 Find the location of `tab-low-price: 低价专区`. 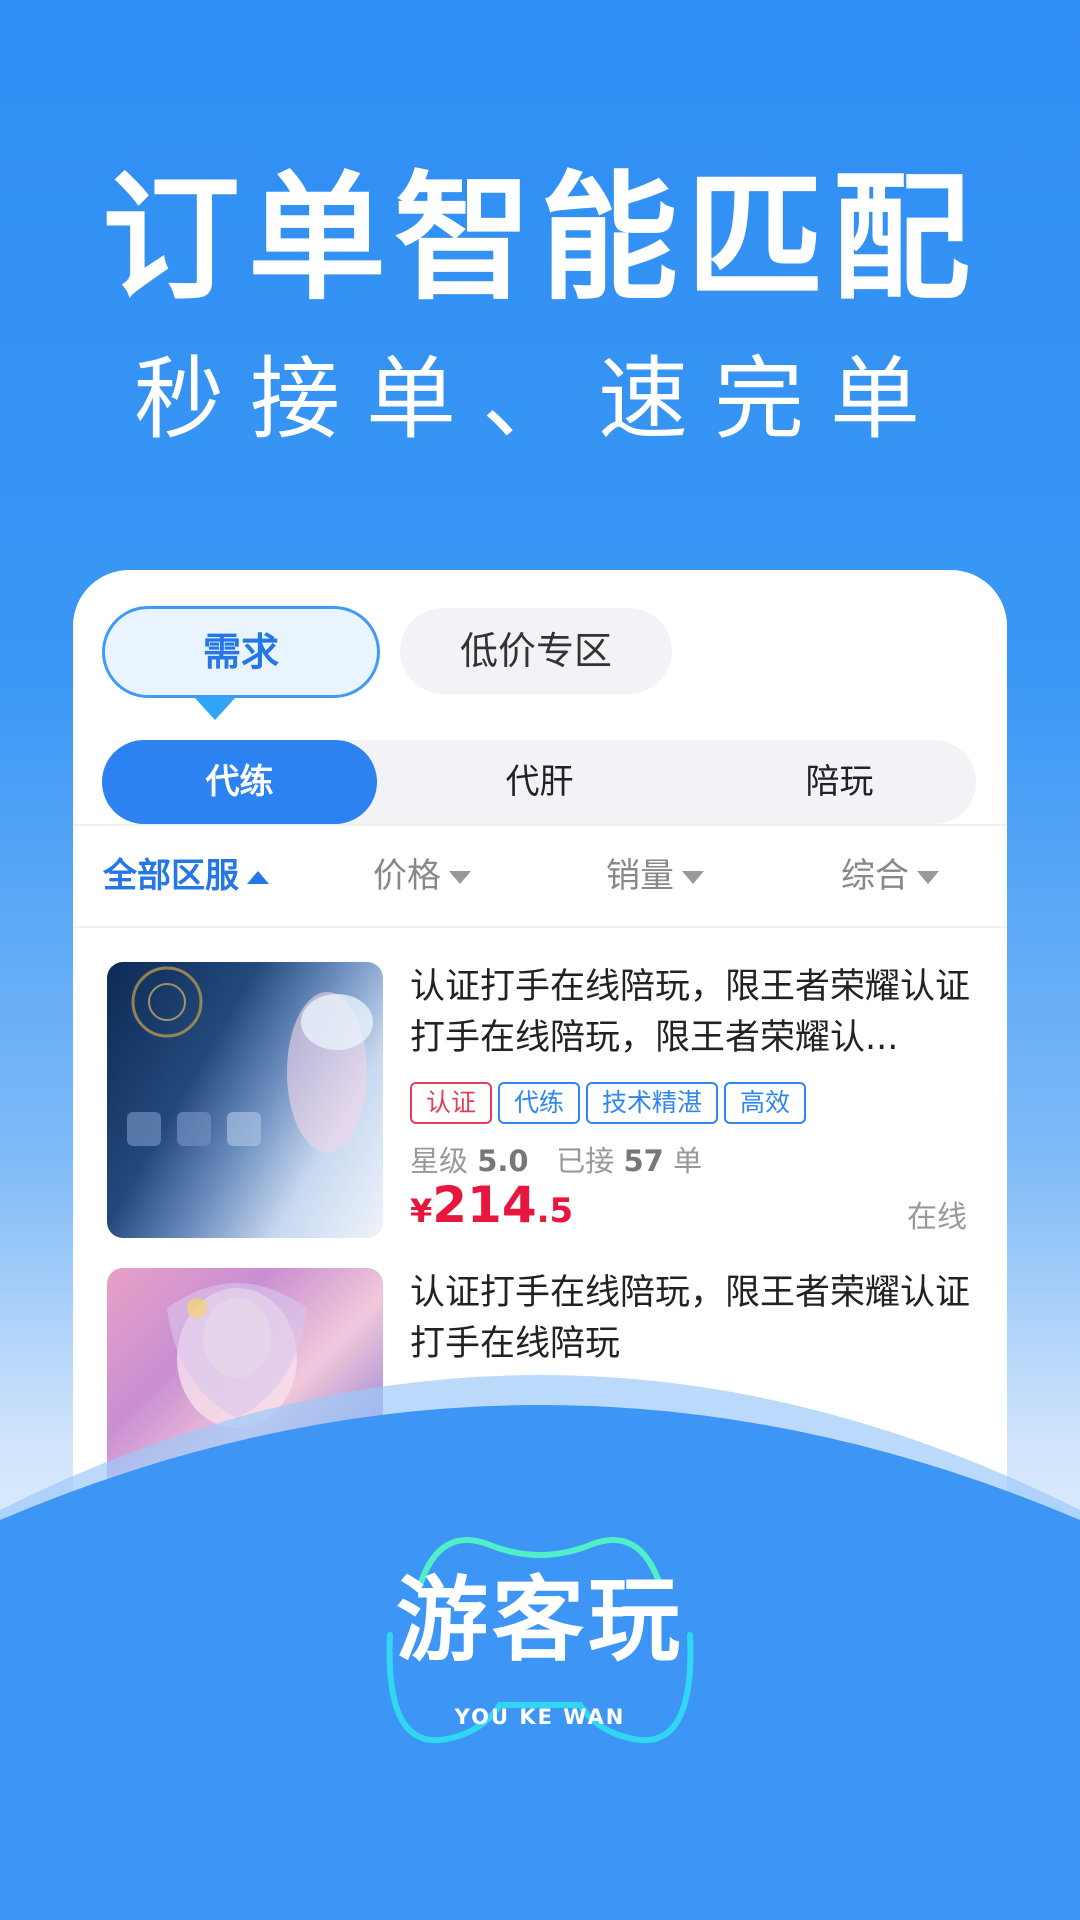

tab-low-price: 低价专区 is located at coordinates (536, 651).